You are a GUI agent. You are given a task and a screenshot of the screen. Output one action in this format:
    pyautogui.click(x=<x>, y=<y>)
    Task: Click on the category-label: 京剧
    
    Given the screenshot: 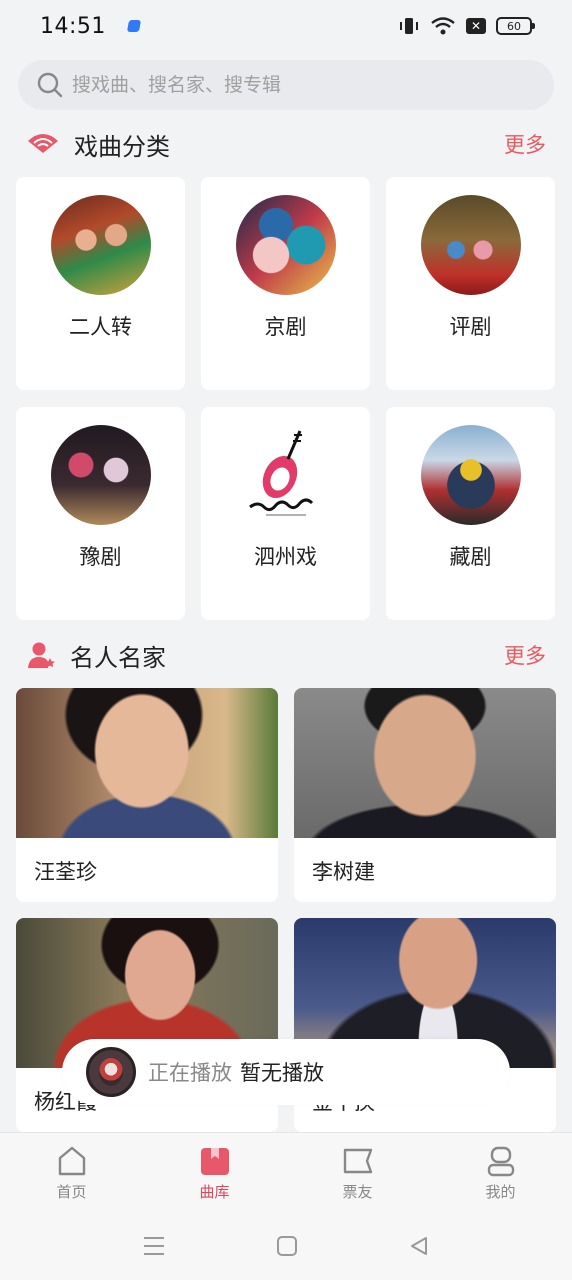 What is the action you would take?
    pyautogui.click(x=285, y=327)
    